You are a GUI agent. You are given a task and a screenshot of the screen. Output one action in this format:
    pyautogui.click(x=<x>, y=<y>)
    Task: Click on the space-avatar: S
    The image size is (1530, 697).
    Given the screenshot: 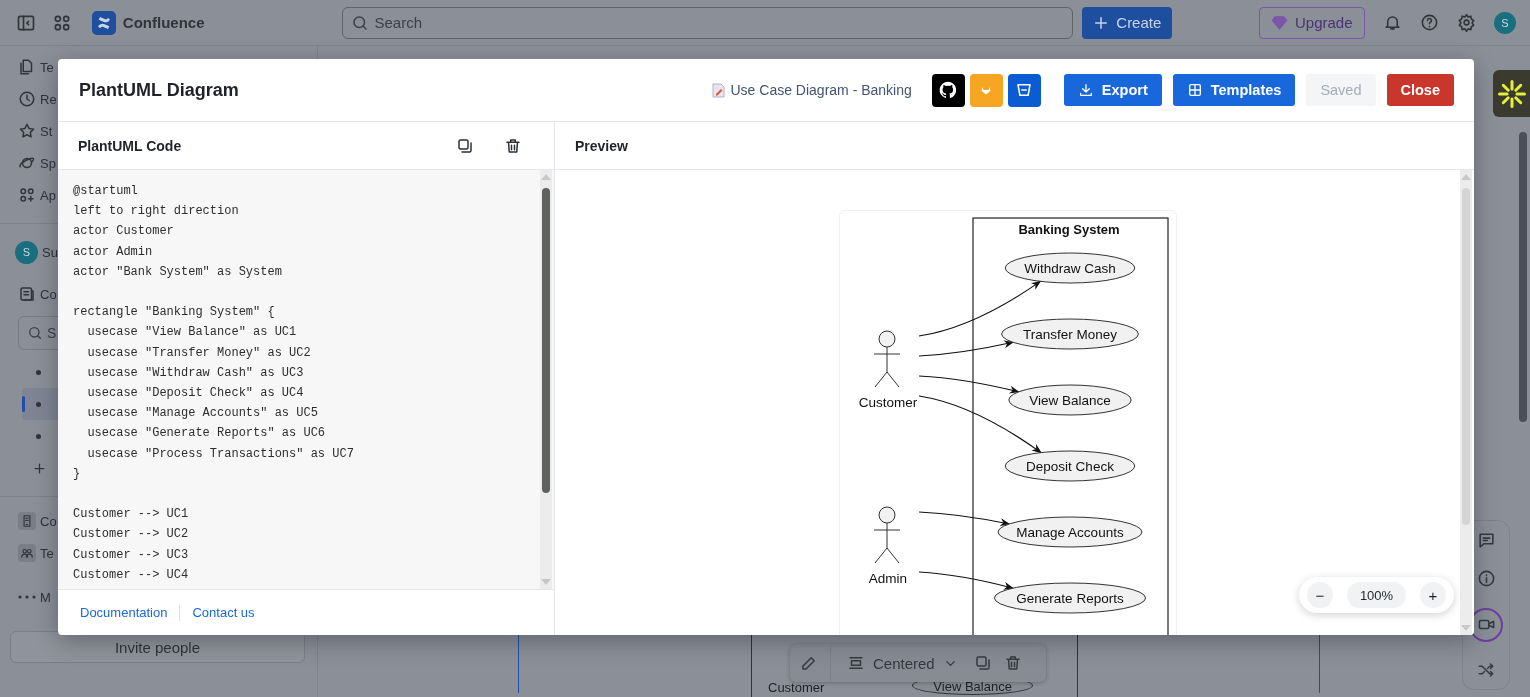 What is the action you would take?
    pyautogui.click(x=26, y=252)
    